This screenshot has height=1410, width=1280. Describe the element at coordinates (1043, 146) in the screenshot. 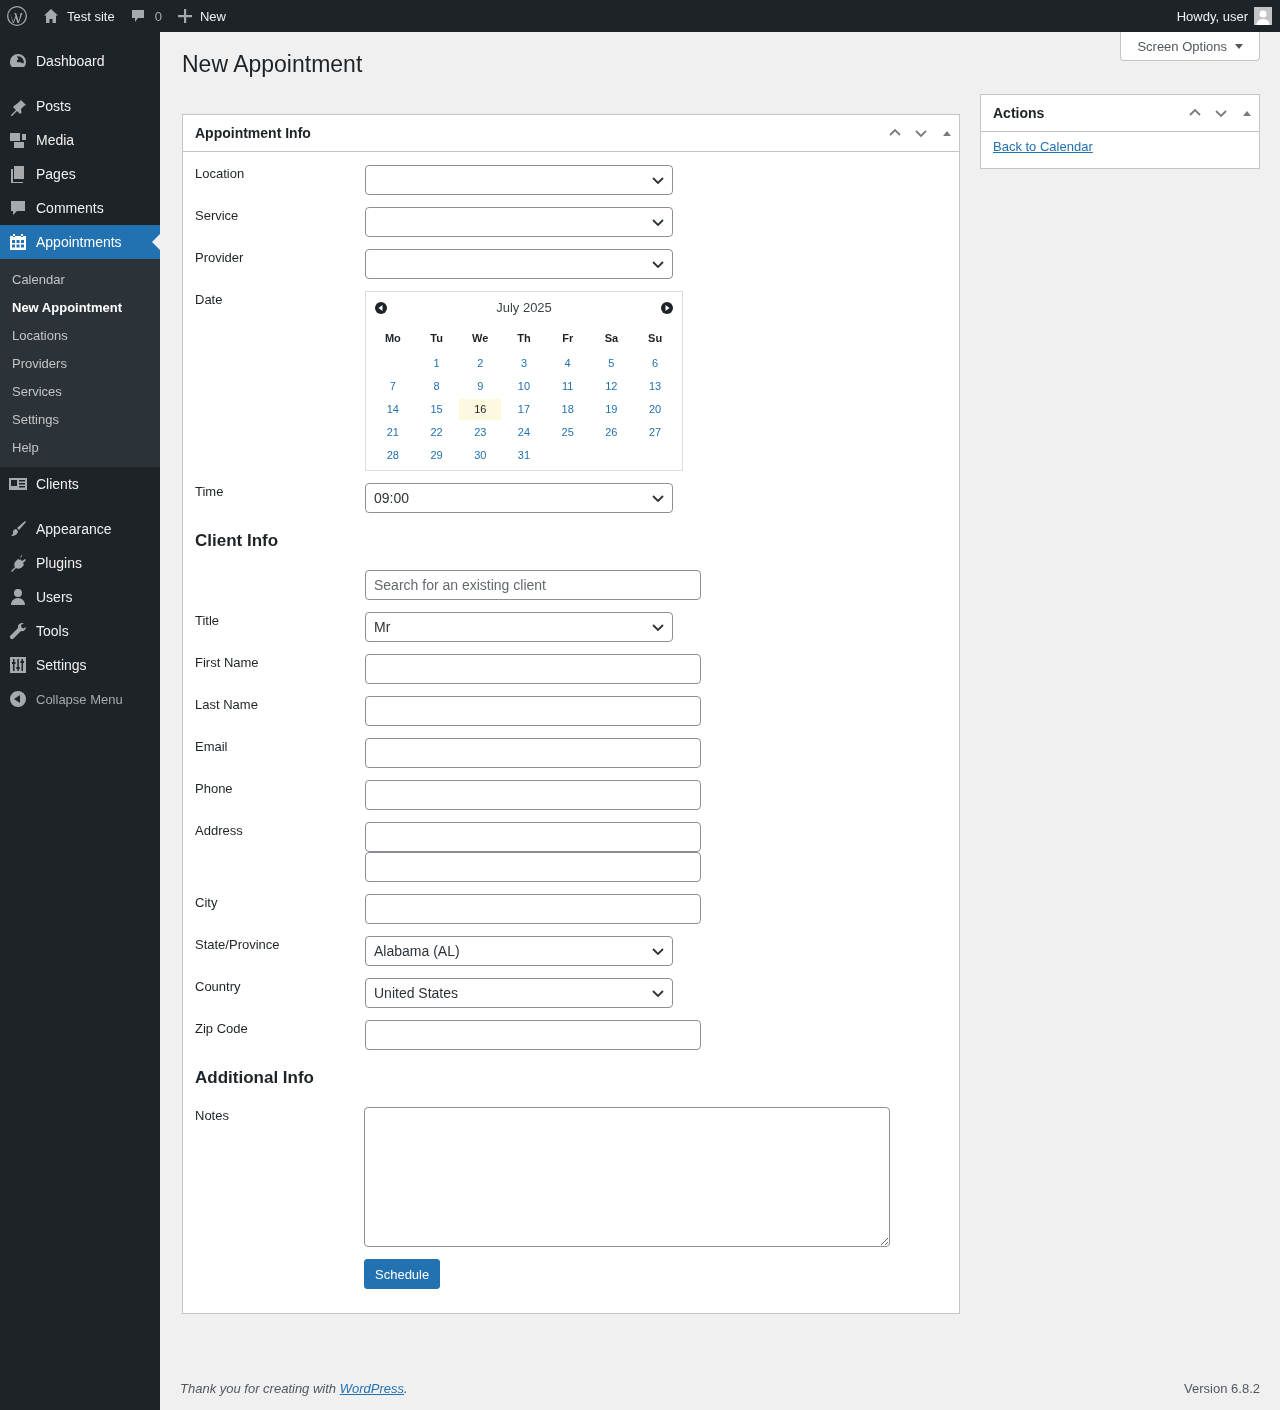

I see `back-to-calendar-link: Back to Calendar` at that location.